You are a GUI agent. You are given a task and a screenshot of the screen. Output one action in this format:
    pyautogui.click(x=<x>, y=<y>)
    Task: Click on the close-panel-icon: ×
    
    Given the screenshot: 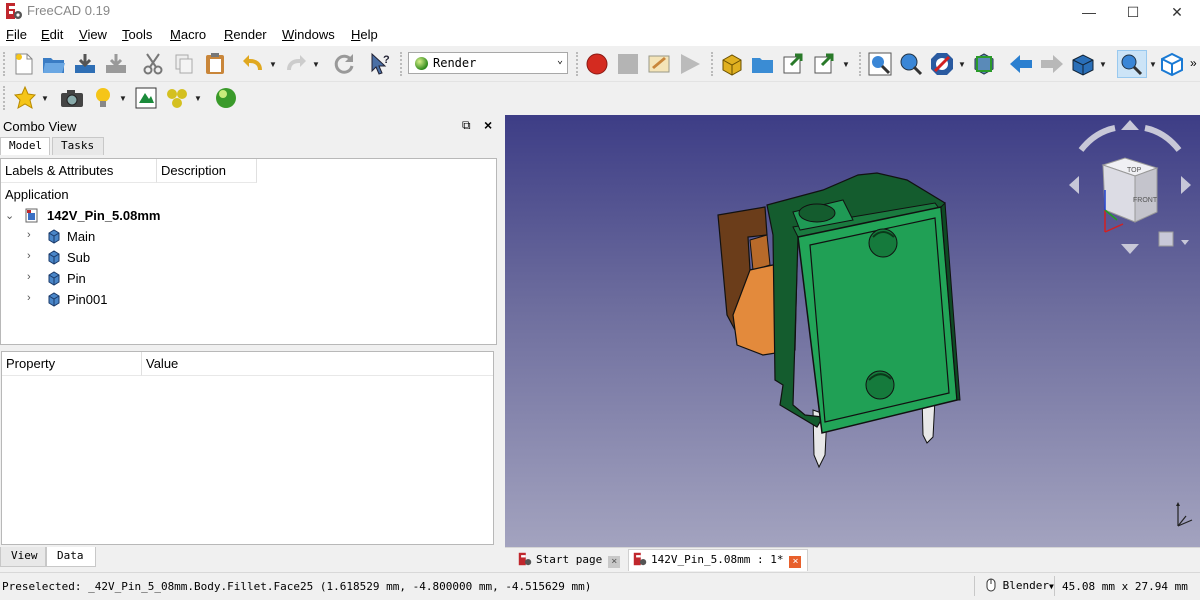 What is the action you would take?
    pyautogui.click(x=488, y=125)
    